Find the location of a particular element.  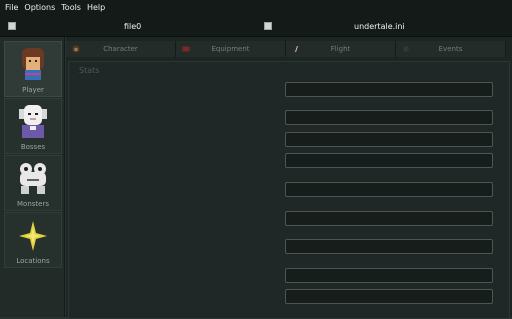

sidebar-item-player: Player is located at coordinates (33, 69).